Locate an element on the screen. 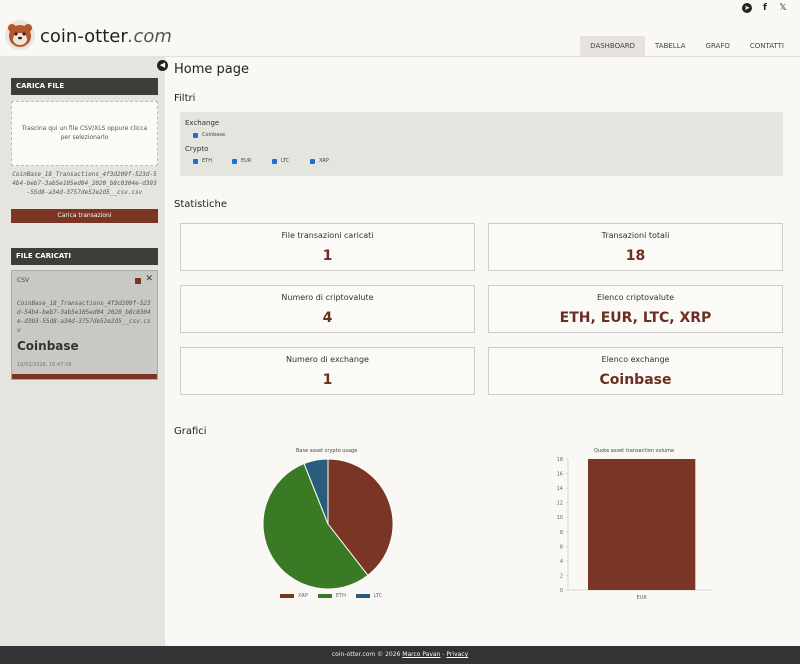 This screenshot has height=664, width=800. footer-copyright: coin-otter.com © 2026 is located at coordinates (366, 654).